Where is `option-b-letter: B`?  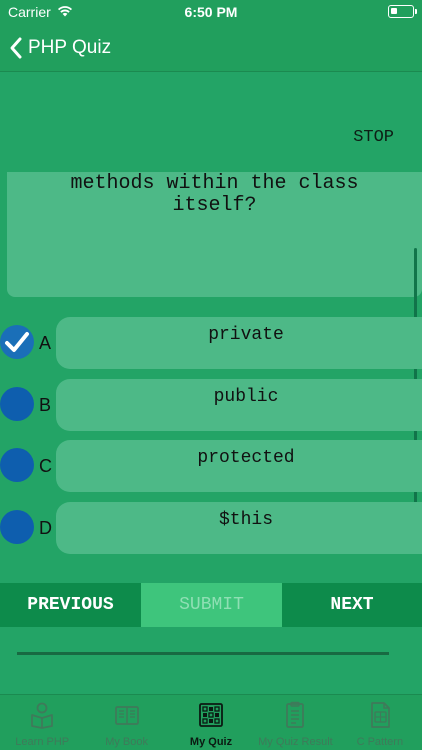
option-b-letter: B is located at coordinates (45, 405).